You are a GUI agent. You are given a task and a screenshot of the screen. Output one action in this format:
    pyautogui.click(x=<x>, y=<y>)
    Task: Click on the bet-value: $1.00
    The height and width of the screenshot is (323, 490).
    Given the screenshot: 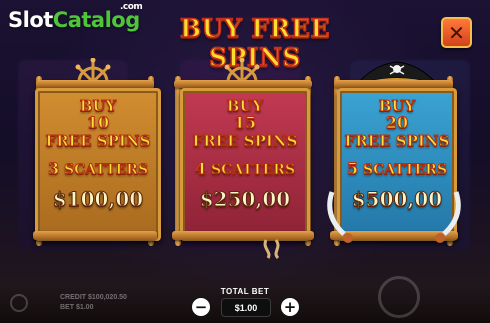 What is the action you would take?
    pyautogui.click(x=84, y=307)
    